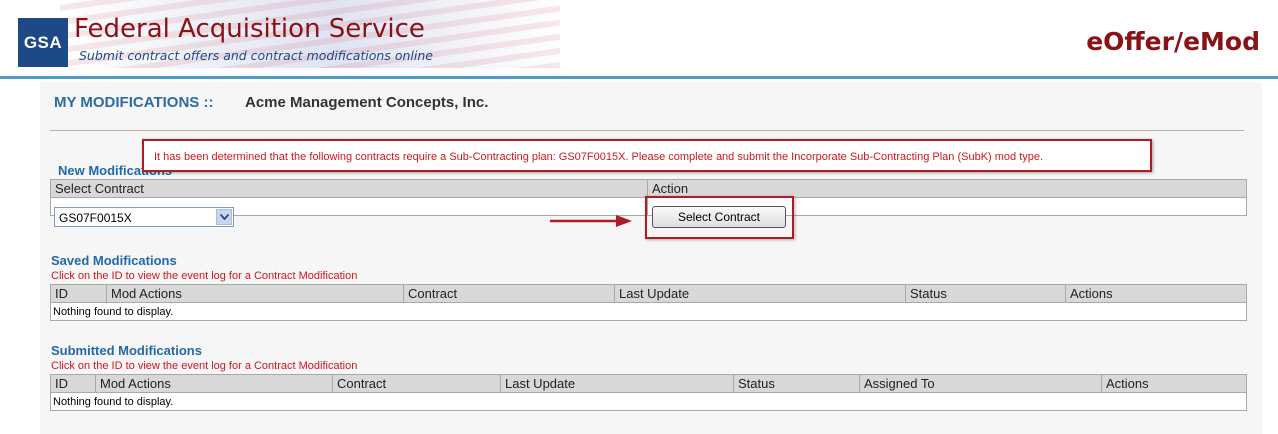  Describe the element at coordinates (1173, 41) in the screenshot. I see `app-title: eOffer/eMod` at that location.